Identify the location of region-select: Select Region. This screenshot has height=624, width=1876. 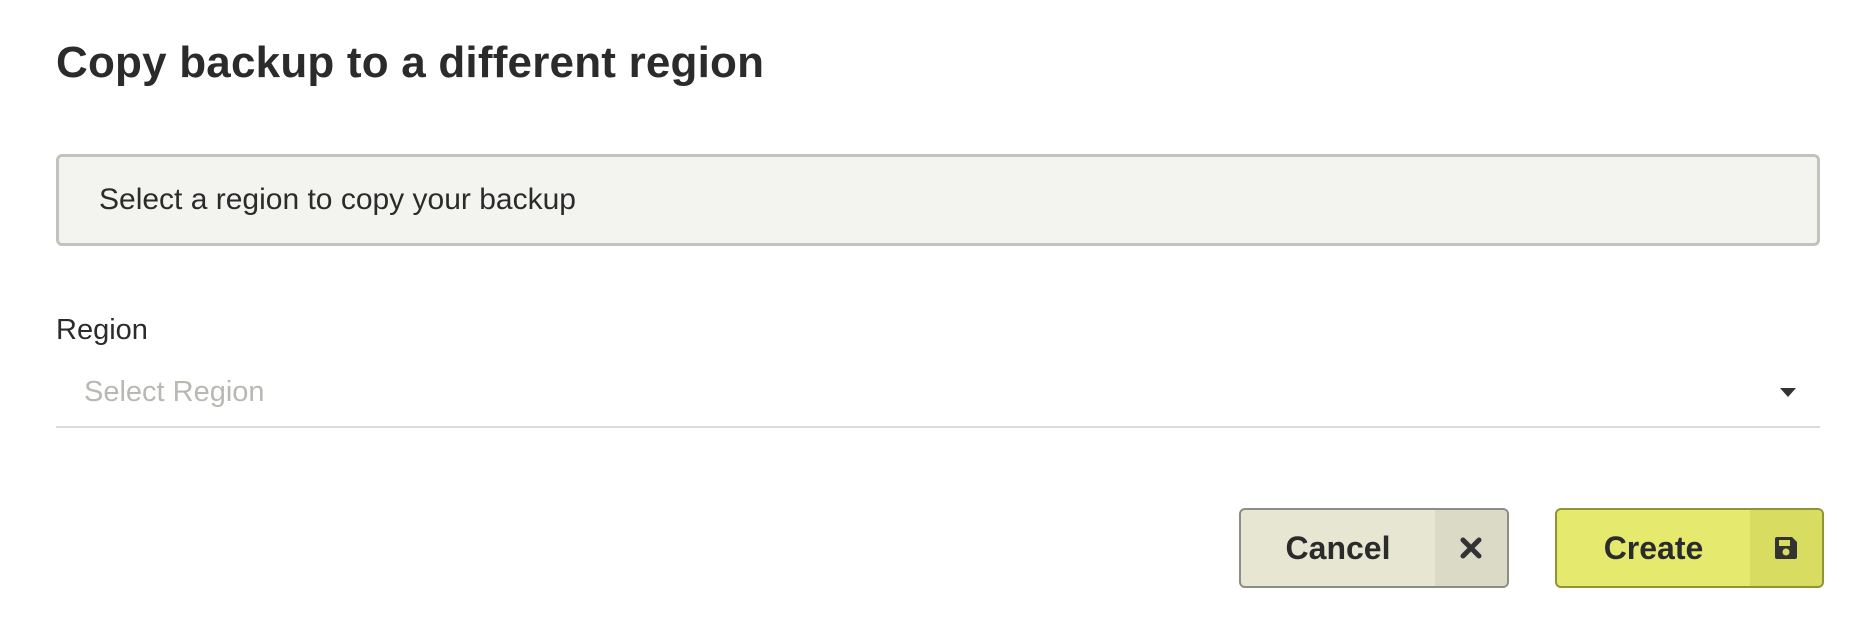
(938, 393).